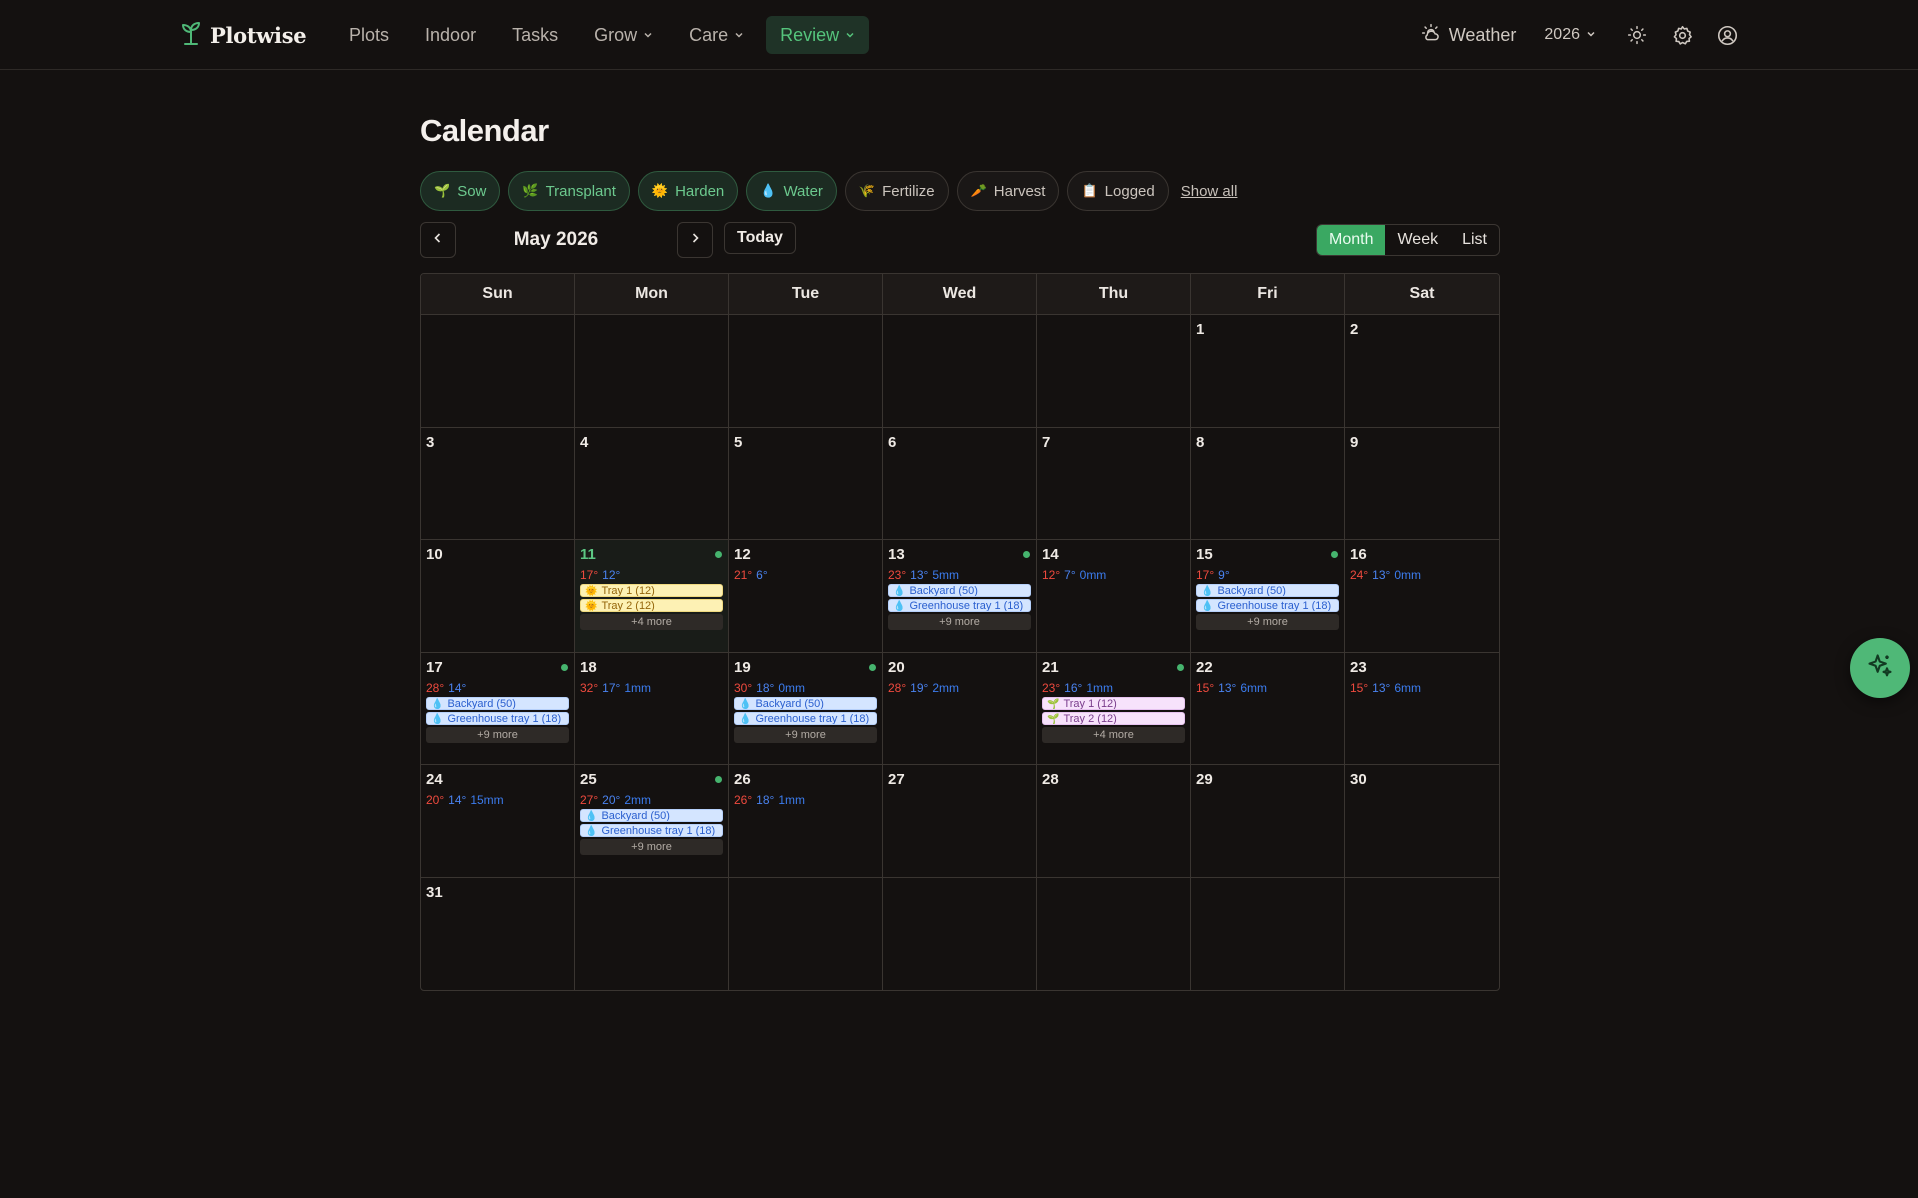 The image size is (1918, 1198). What do you see at coordinates (652, 483) in the screenshot?
I see `day-cell-4: 4` at bounding box center [652, 483].